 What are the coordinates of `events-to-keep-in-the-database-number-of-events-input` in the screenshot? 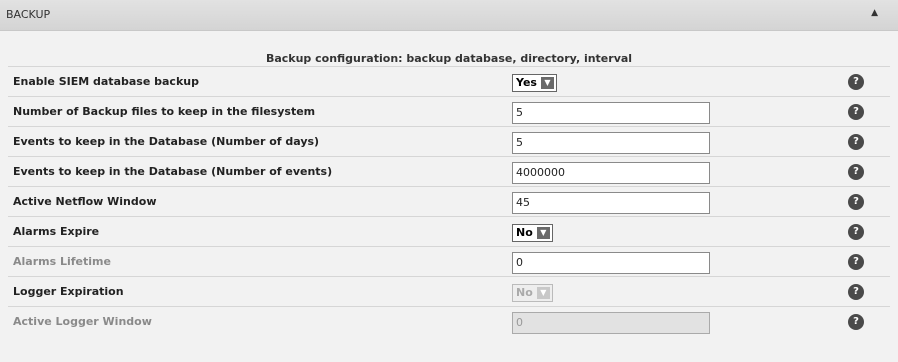 It's located at (611, 172).